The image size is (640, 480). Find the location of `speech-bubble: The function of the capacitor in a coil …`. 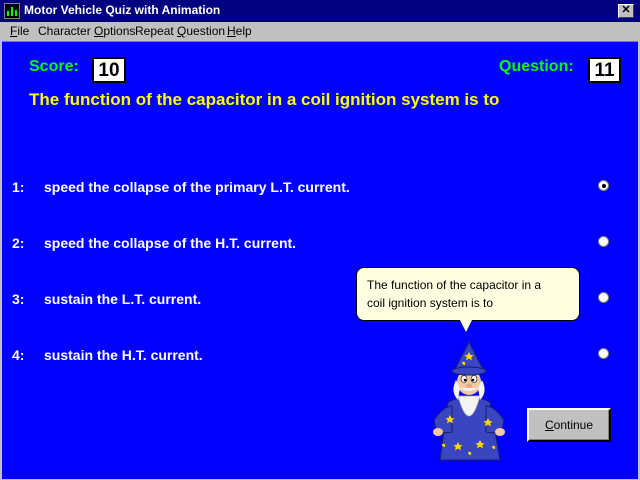

speech-bubble: The function of the capacitor in a coil … is located at coordinates (468, 294).